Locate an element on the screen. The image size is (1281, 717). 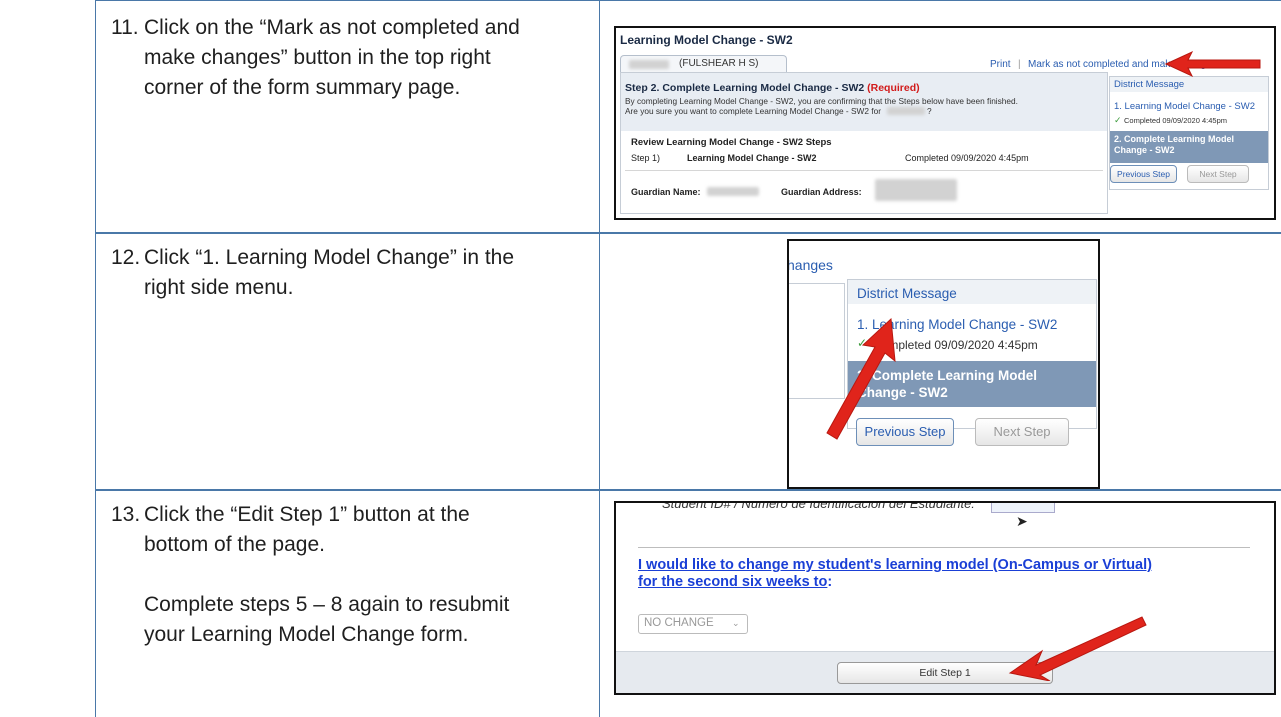
redacted-guardian-name is located at coordinates (733, 191).